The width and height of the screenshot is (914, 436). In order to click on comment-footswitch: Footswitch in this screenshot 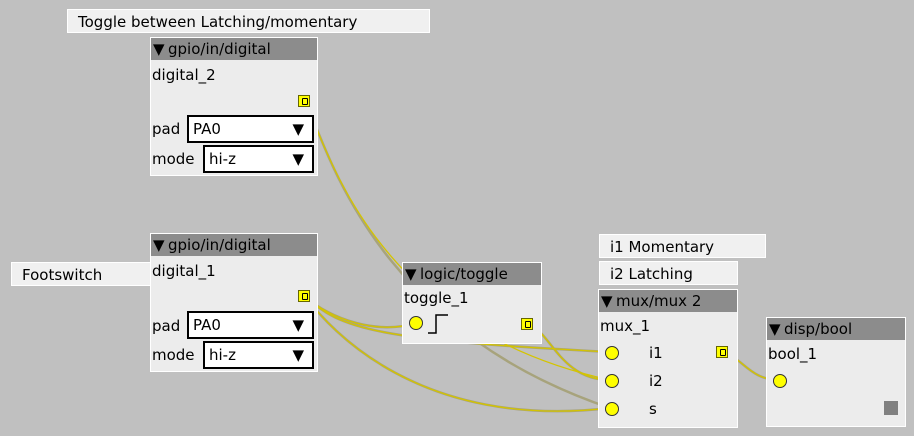, I will do `click(81, 274)`.